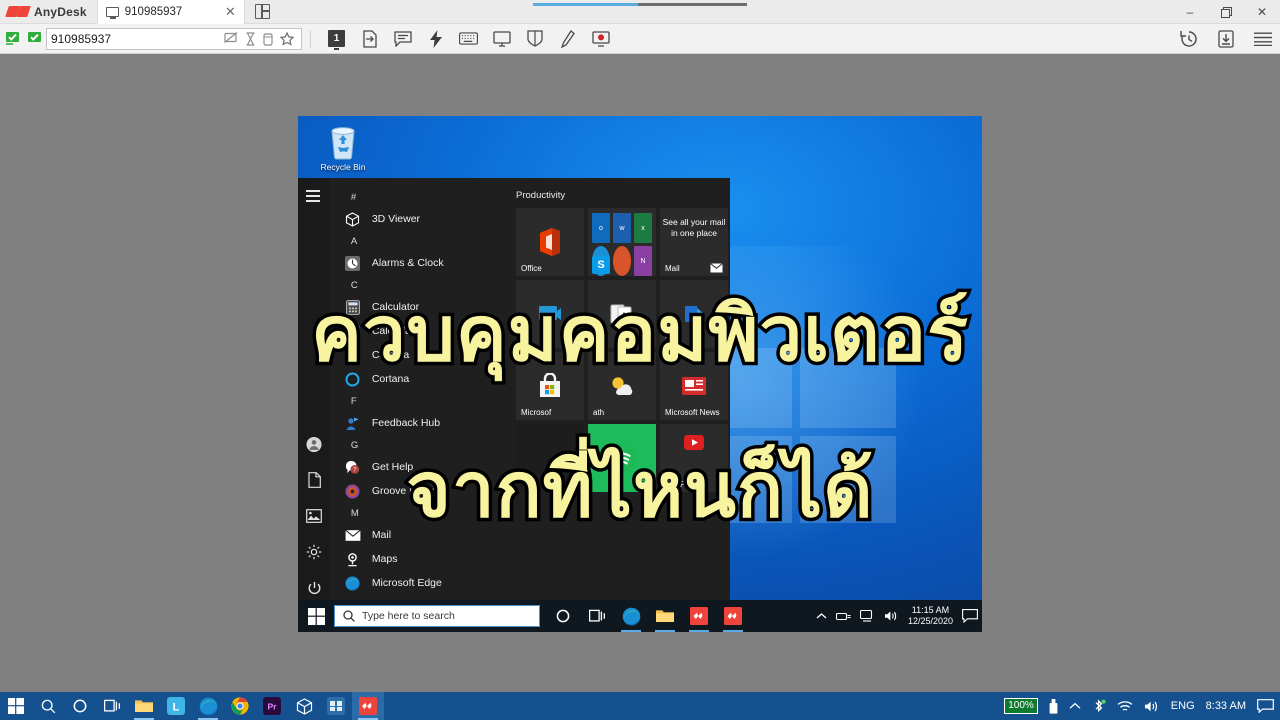  Describe the element at coordinates (563, 616) in the screenshot. I see `cortana-circle-icon` at that location.